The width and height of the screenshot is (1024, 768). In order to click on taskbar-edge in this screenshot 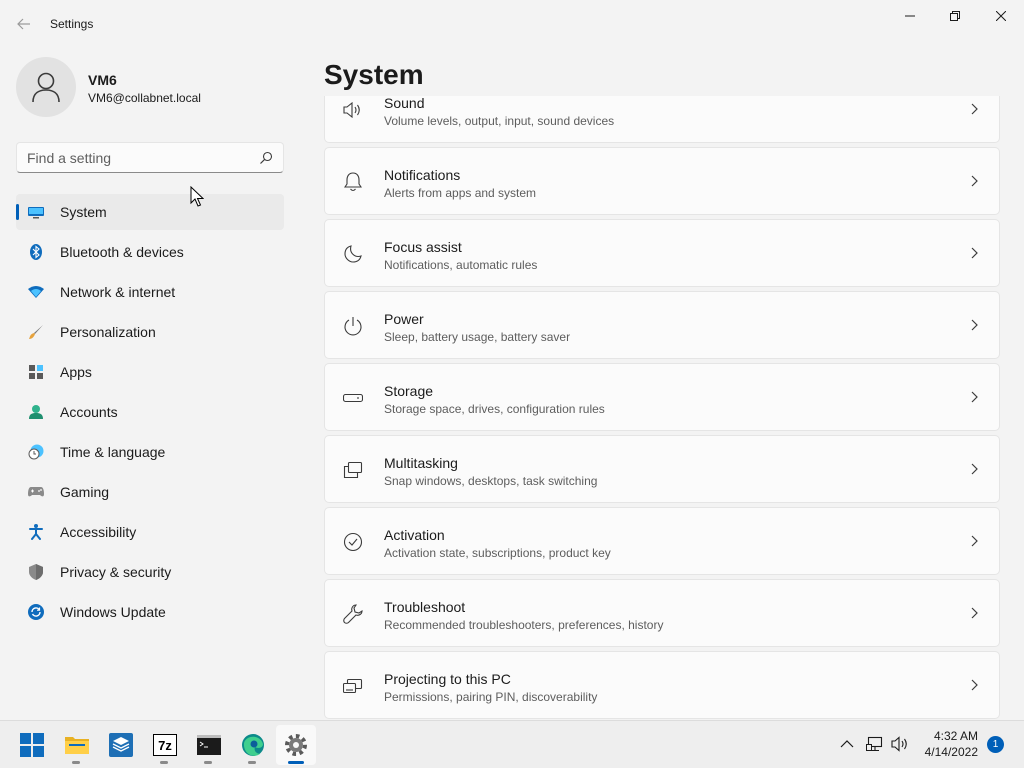, I will do `click(253, 745)`.